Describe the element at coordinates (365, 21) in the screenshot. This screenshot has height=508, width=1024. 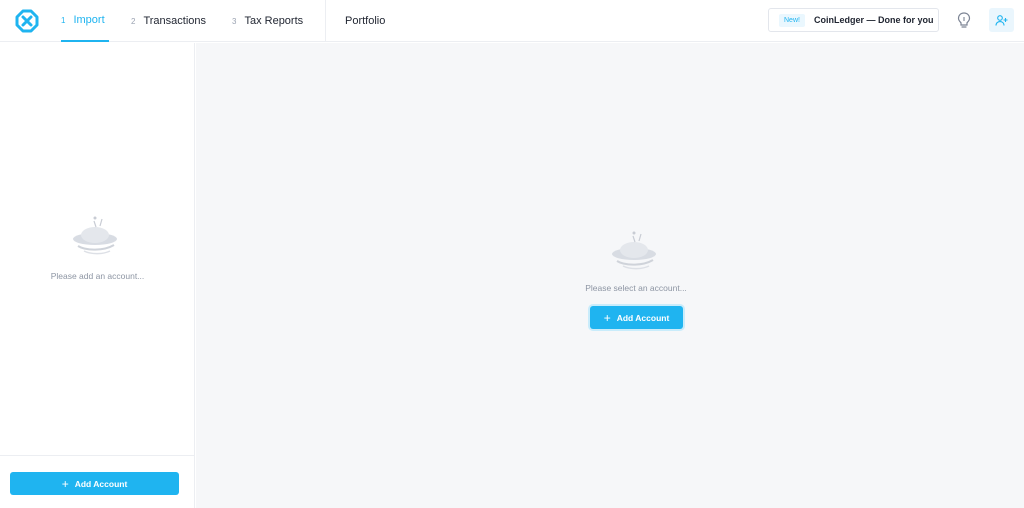
I see `tab-portfolio: Portfolio` at that location.